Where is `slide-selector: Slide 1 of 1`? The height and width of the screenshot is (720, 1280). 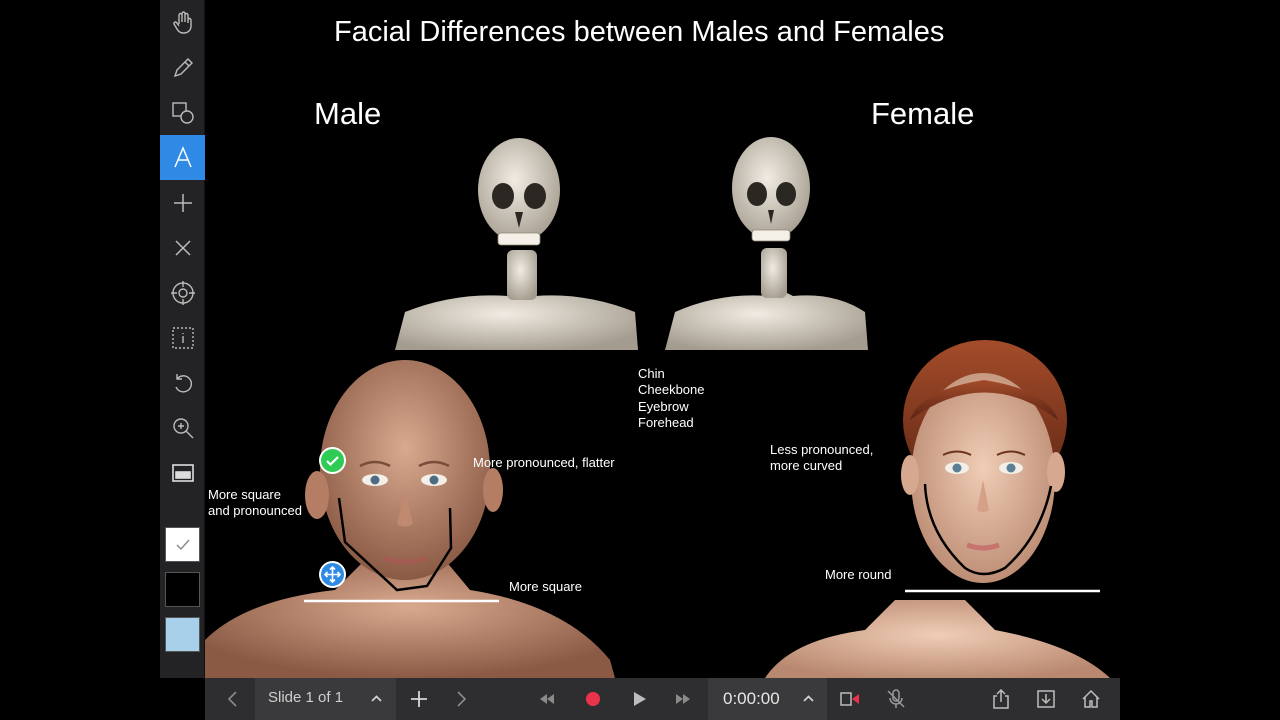 slide-selector: Slide 1 of 1 is located at coordinates (325, 699).